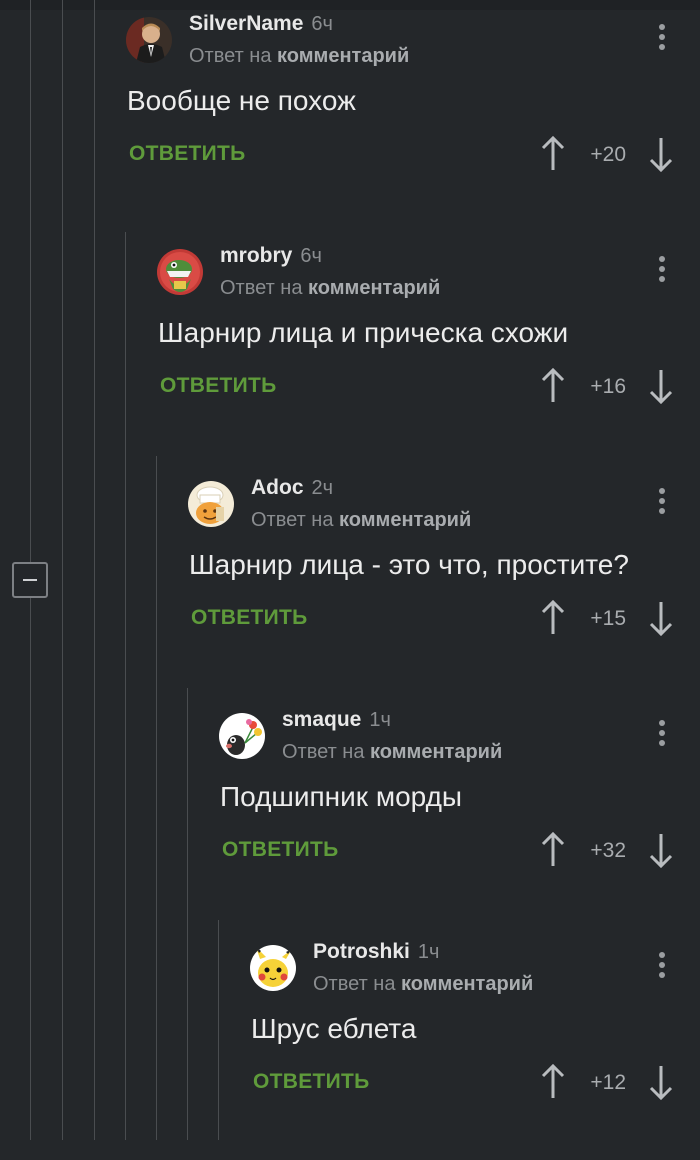 The height and width of the screenshot is (1160, 700). I want to click on username: smaque 1ч, so click(336, 720).